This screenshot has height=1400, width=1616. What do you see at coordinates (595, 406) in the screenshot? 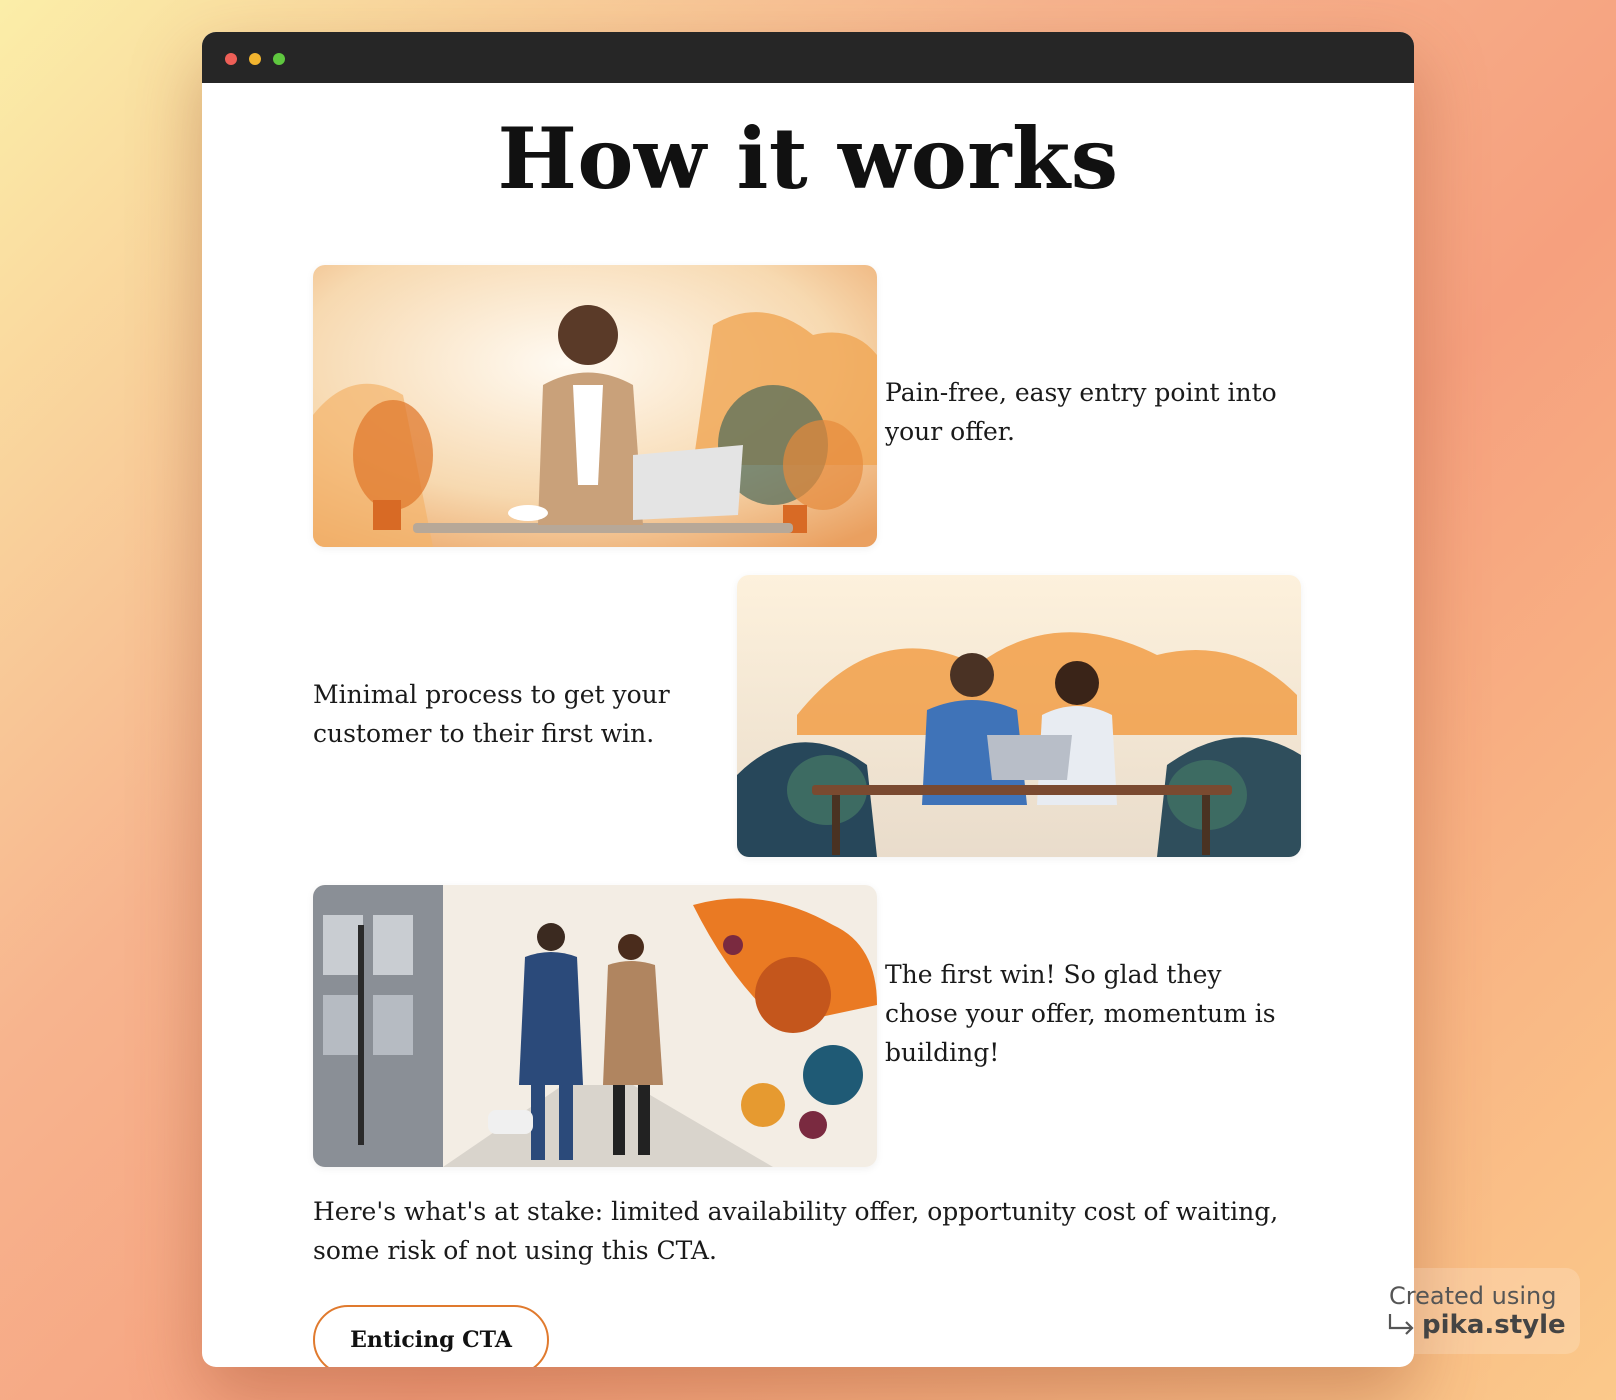
I see `woman-with-laptop-illustration` at bounding box center [595, 406].